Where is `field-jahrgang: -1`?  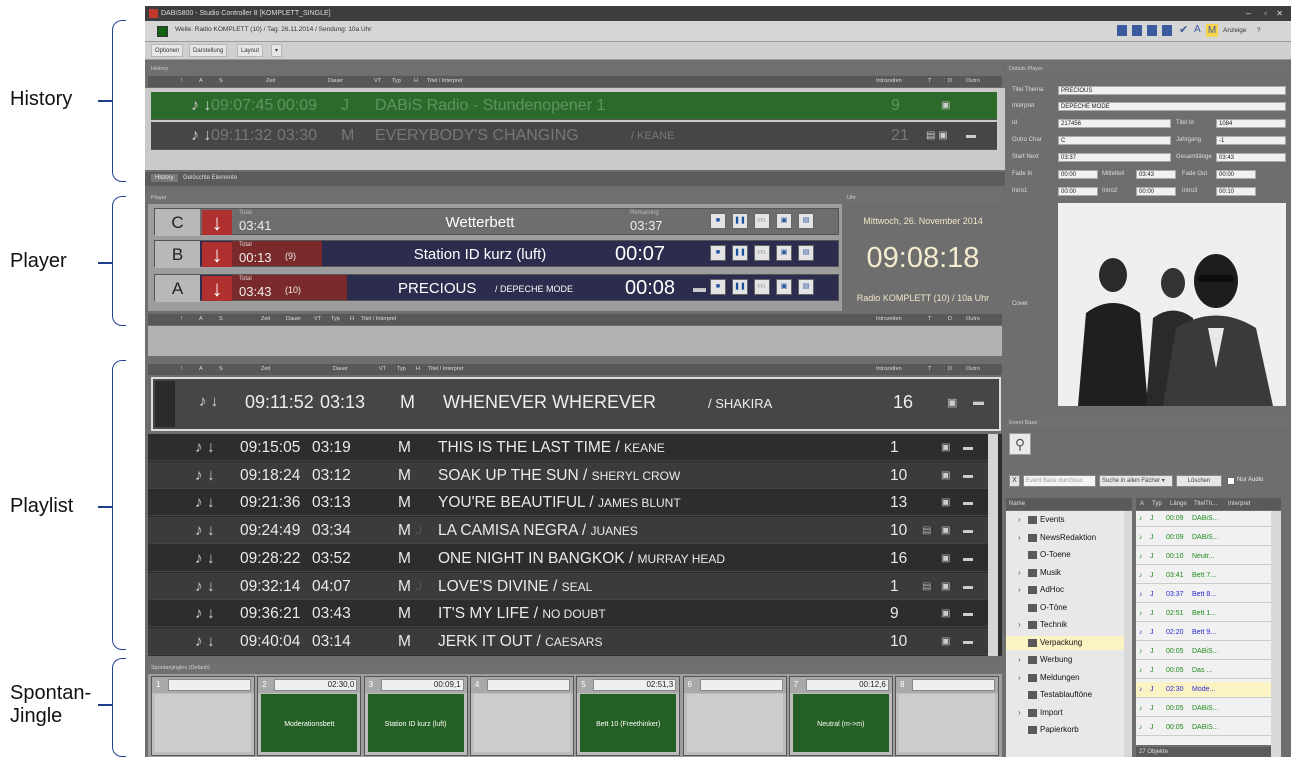
field-jahrgang: -1 is located at coordinates (1251, 140).